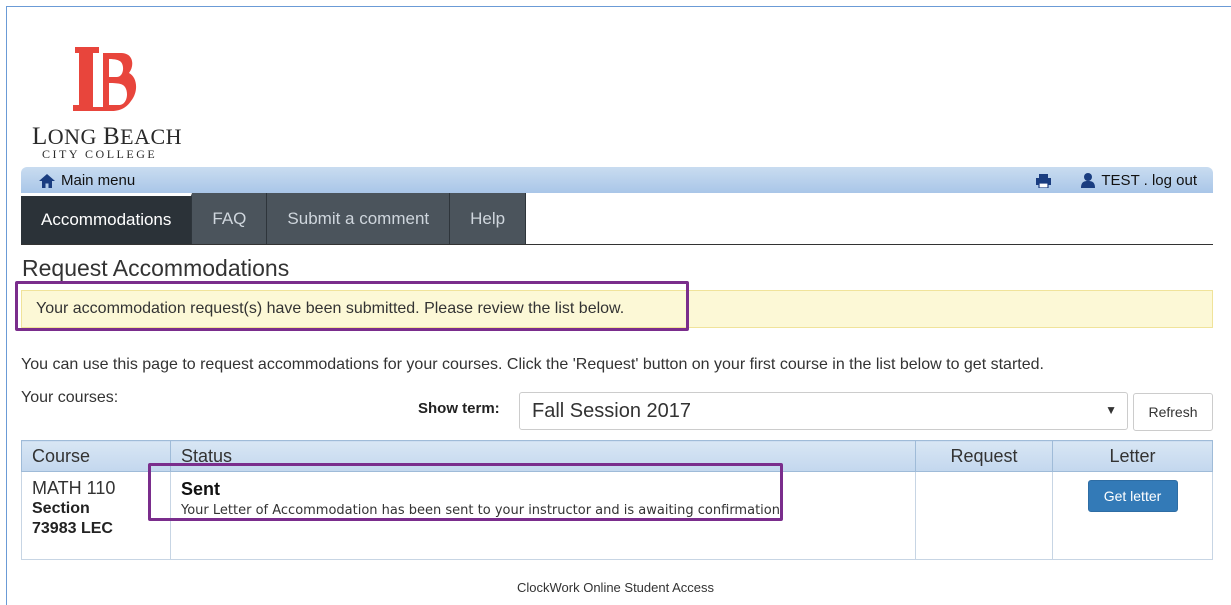 The height and width of the screenshot is (605, 1231). What do you see at coordinates (156, 268) in the screenshot?
I see `page-title: Request Accommodations` at bounding box center [156, 268].